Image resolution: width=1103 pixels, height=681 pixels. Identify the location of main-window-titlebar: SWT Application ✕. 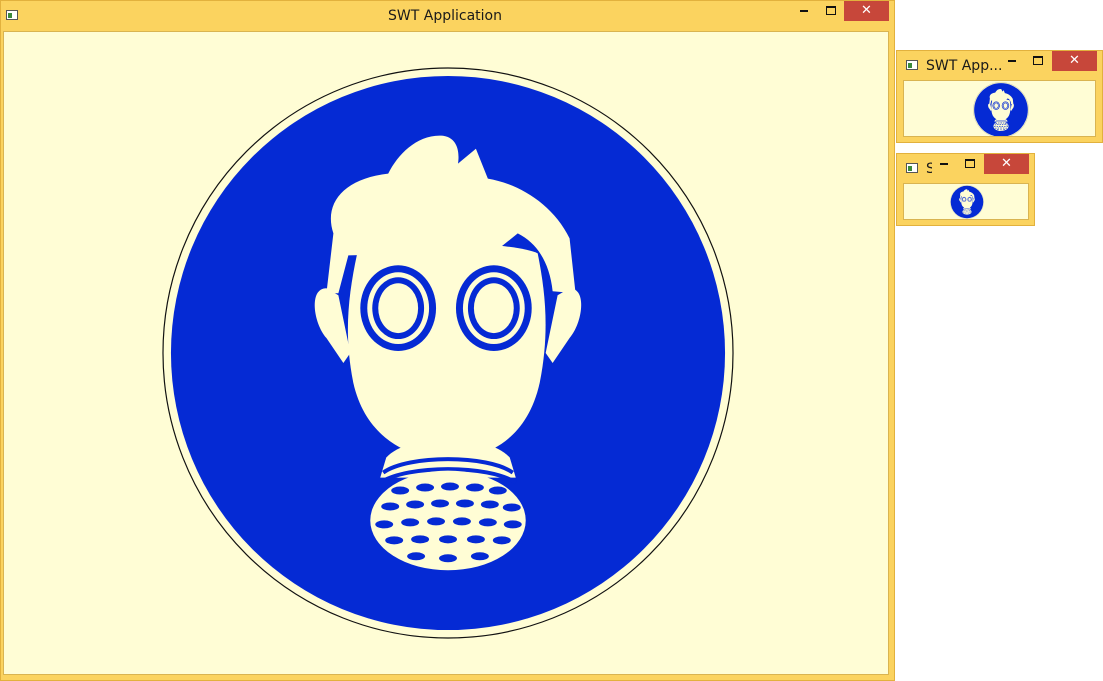
(447, 16).